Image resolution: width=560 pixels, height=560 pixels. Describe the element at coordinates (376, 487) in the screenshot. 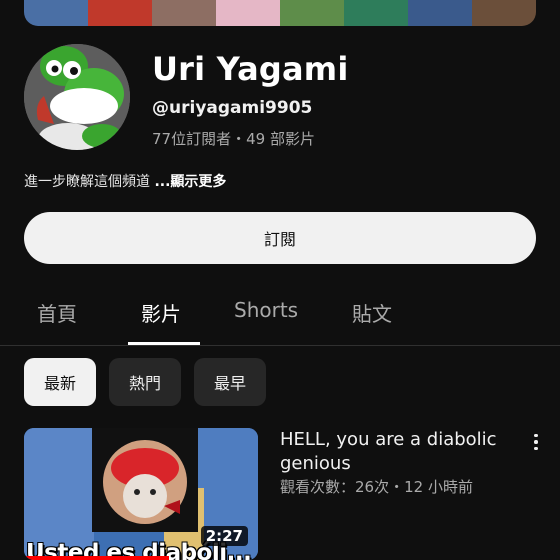

I see `video-meta: 觀看次數：26次・12 小時前` at that location.